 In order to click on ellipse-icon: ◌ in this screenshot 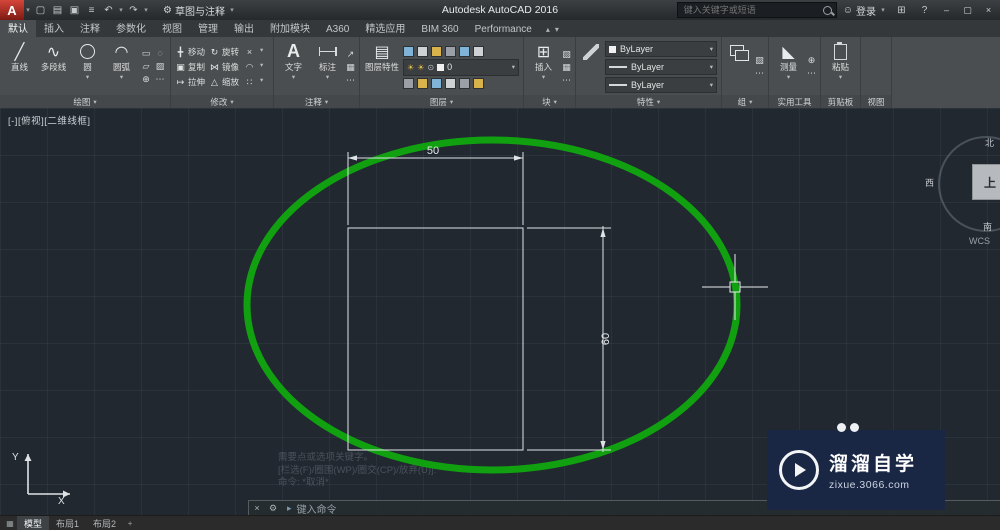, I will do `click(160, 54)`.